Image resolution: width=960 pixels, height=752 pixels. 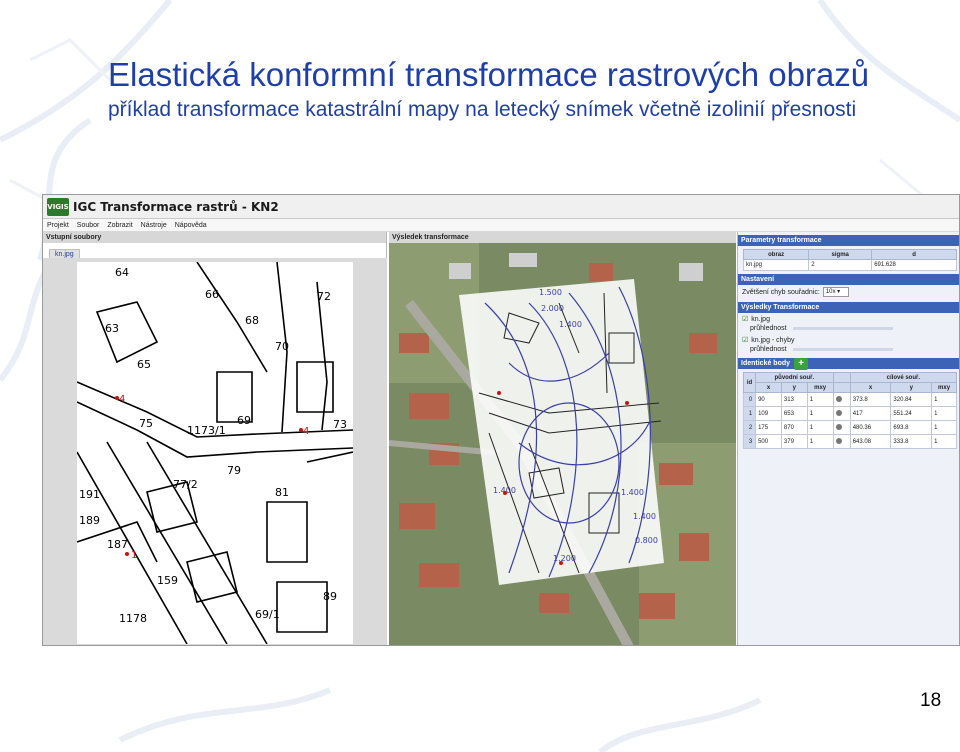 What do you see at coordinates (911, 427) in the screenshot?
I see `target-y-input: 693.8` at bounding box center [911, 427].